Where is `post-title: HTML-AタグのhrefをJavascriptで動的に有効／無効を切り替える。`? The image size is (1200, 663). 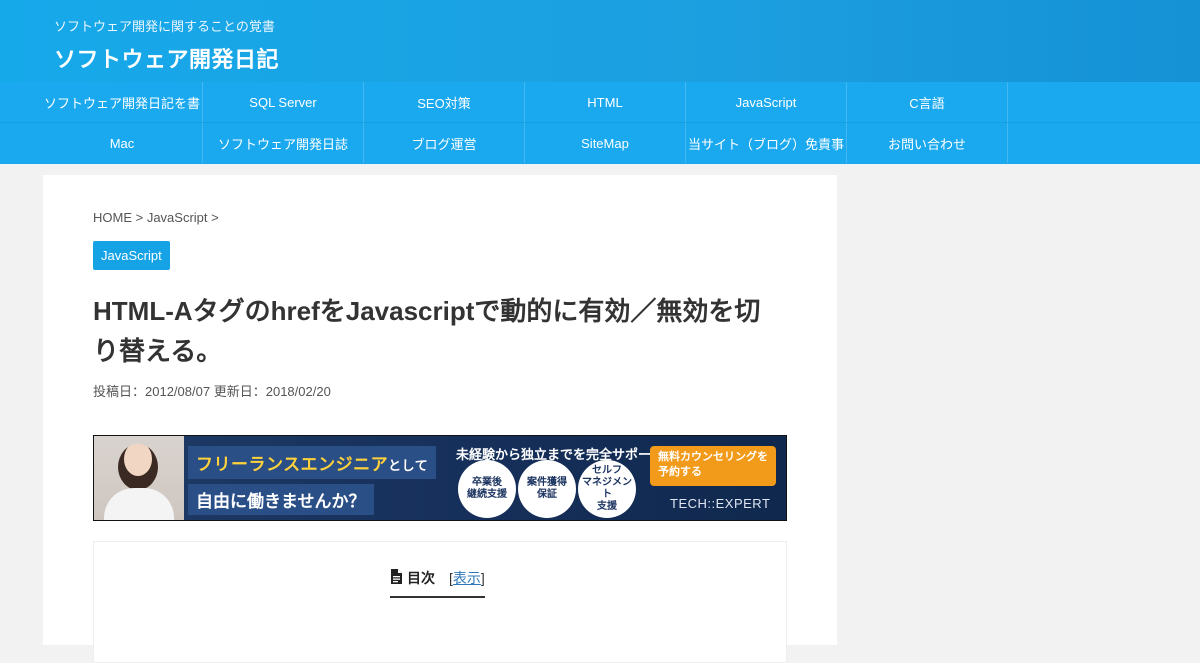
post-title: HTML-AタグのhrefをJavascriptで動的に有効／無効を切り替える。 is located at coordinates (427, 331).